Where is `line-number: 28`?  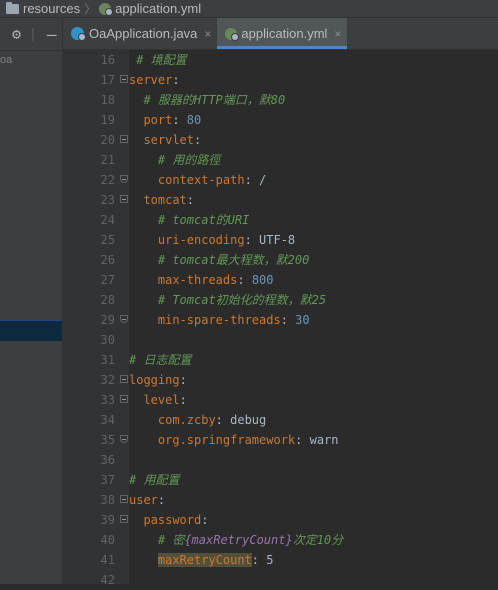
line-number: 28 is located at coordinates (107, 300).